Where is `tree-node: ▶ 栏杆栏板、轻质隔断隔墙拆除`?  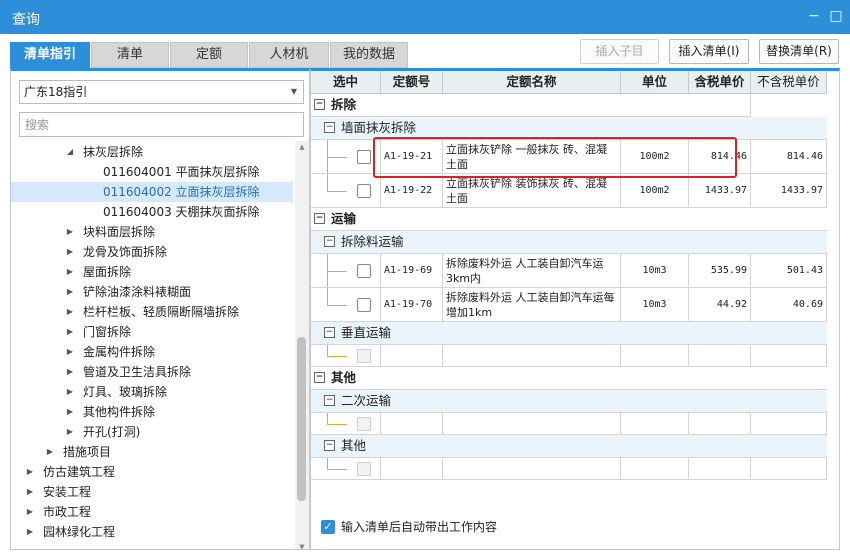 tree-node: ▶ 栏杆栏板、轻质隔断隔墙拆除 is located at coordinates (152, 312).